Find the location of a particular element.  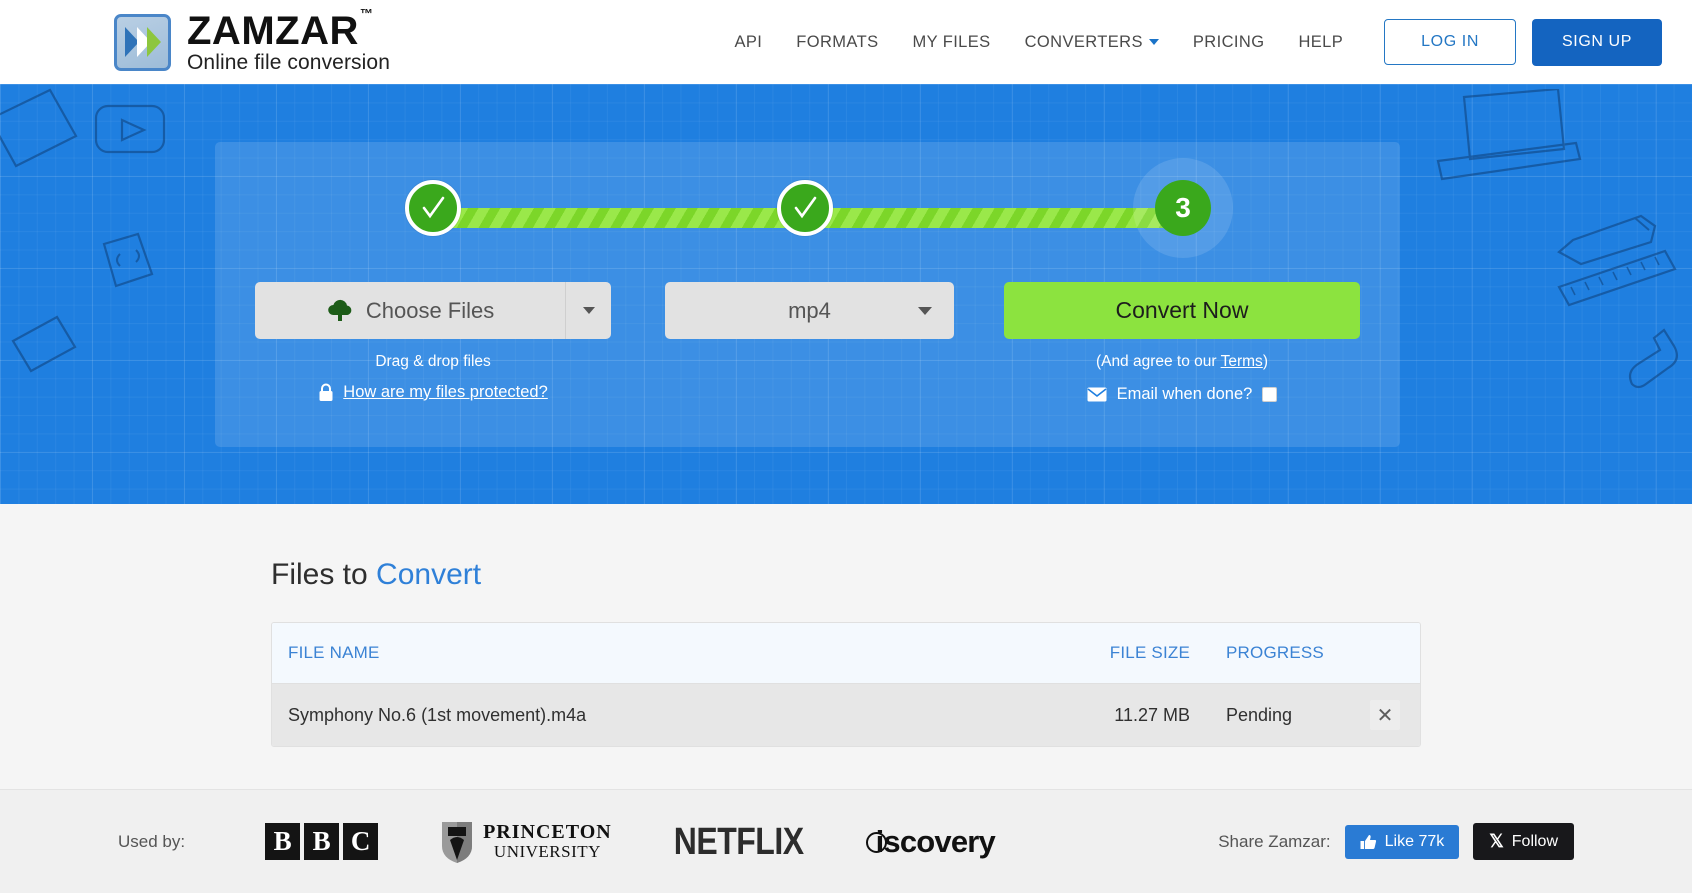

princeton-shield-icon is located at coordinates (457, 842).